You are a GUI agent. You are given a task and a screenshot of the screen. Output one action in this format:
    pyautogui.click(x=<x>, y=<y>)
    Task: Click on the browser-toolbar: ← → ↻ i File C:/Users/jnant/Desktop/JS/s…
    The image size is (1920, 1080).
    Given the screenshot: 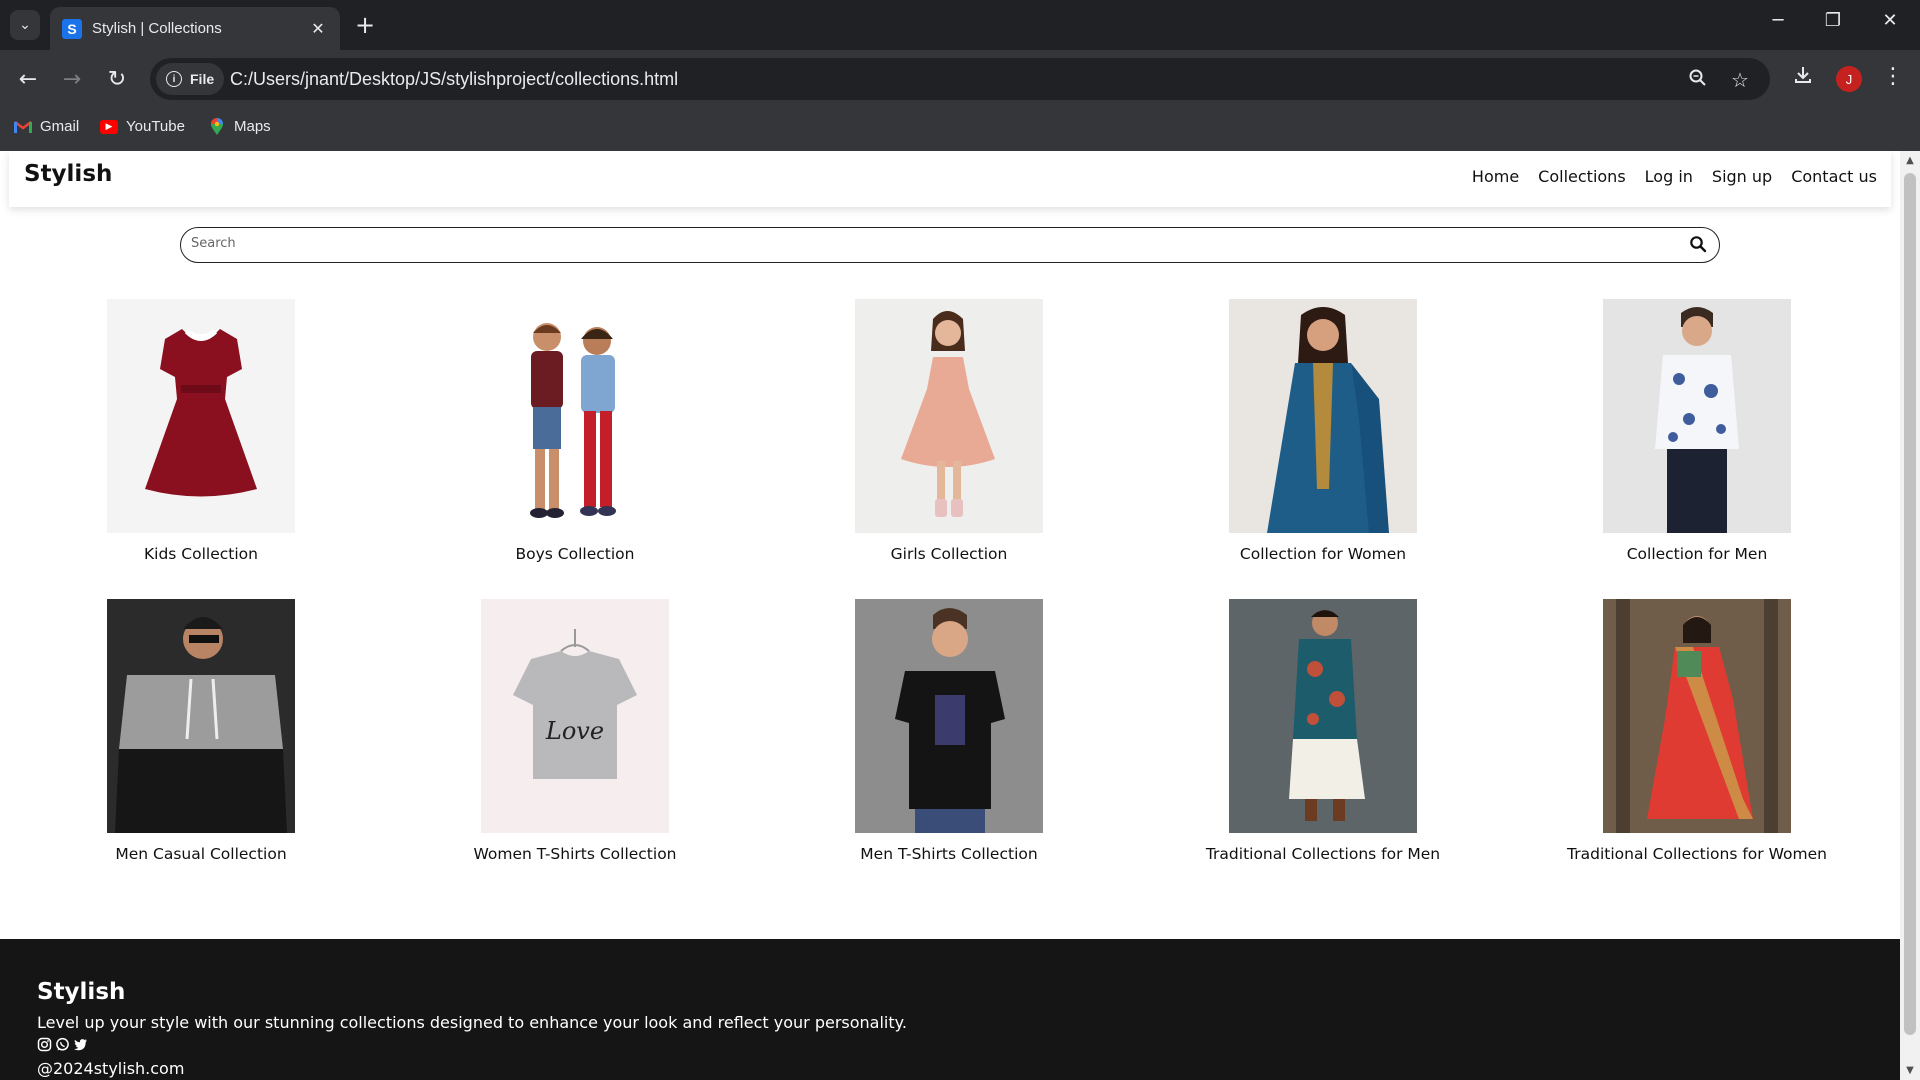 What is the action you would take?
    pyautogui.click(x=960, y=79)
    